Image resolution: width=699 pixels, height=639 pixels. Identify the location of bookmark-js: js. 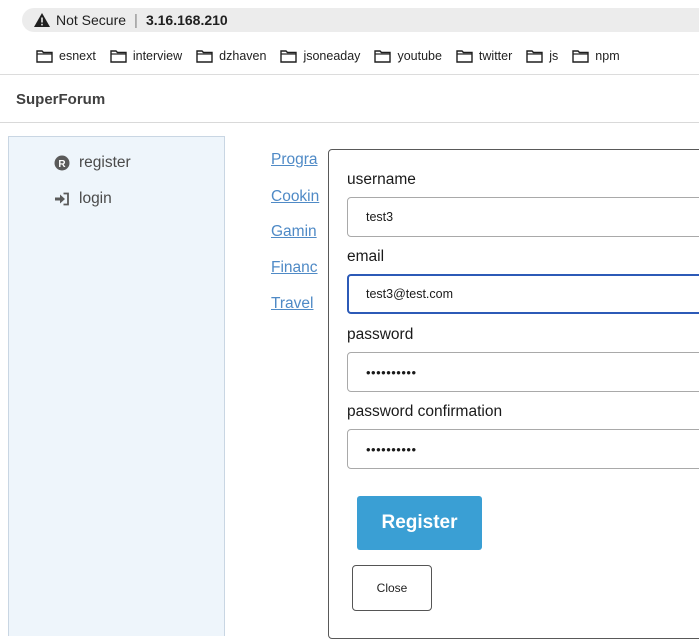
(542, 56).